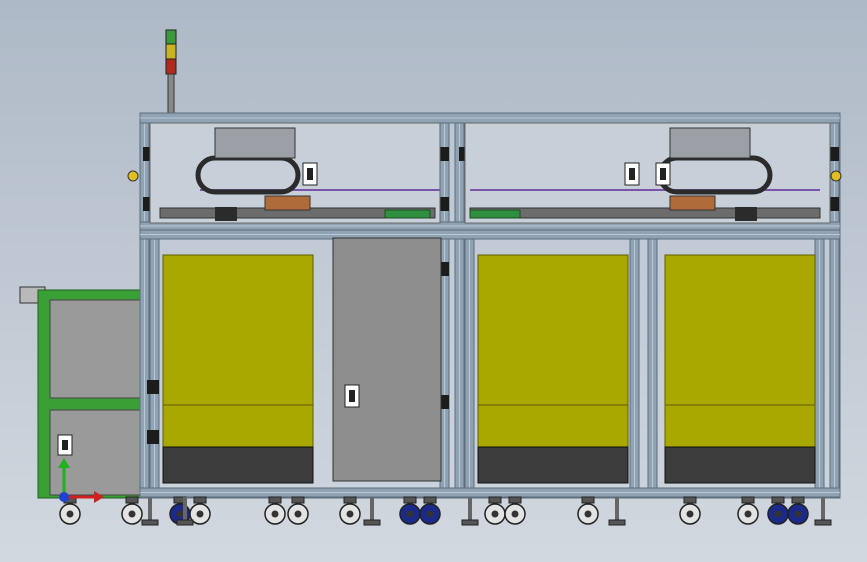 Image resolution: width=867 pixels, height=562 pixels. Describe the element at coordinates (255, 143) in the screenshot. I see `gantry-left` at that location.